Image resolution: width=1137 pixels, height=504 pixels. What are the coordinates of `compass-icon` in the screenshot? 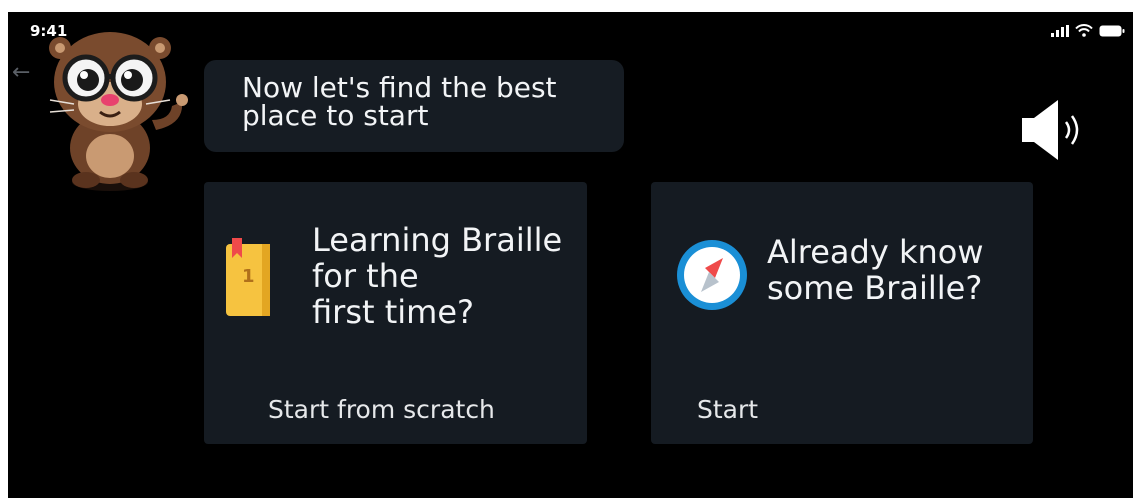 It's located at (712, 275).